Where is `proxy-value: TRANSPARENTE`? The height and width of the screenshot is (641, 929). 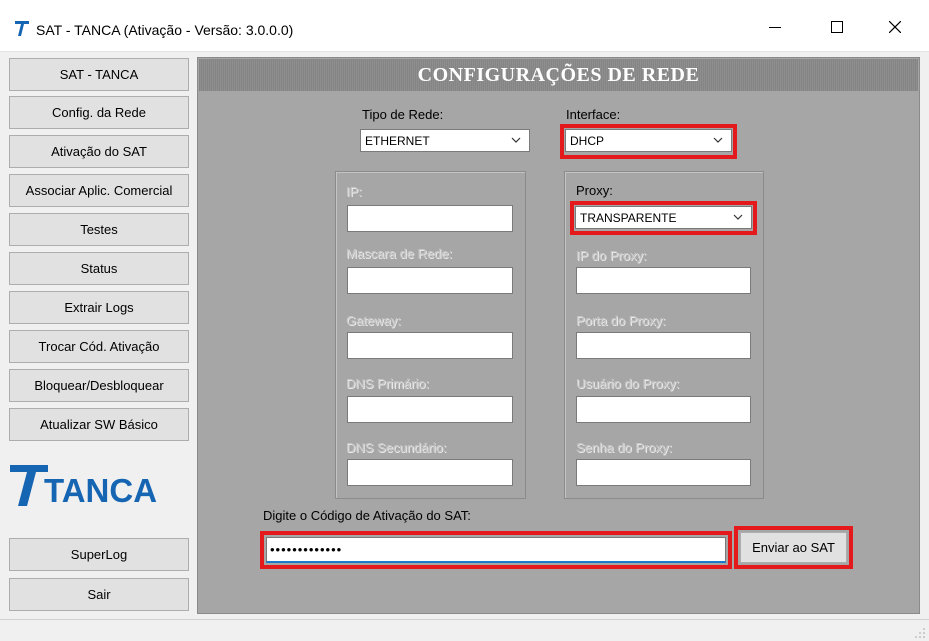 proxy-value: TRANSPARENTE is located at coordinates (628, 217).